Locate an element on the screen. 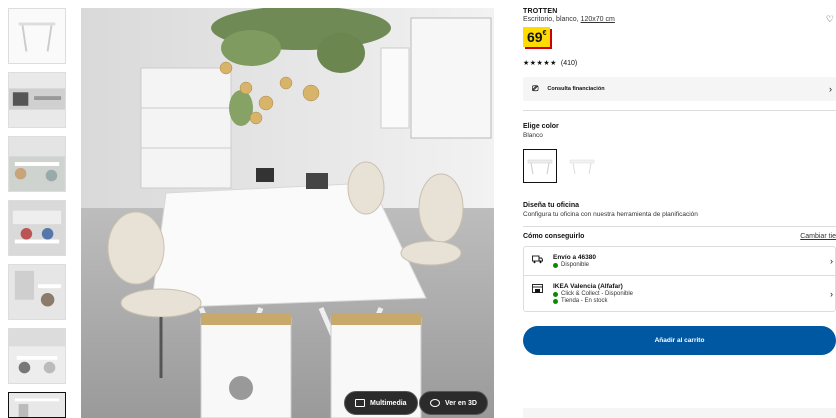  view-3d-button: Ver en 3D is located at coordinates (453, 403).